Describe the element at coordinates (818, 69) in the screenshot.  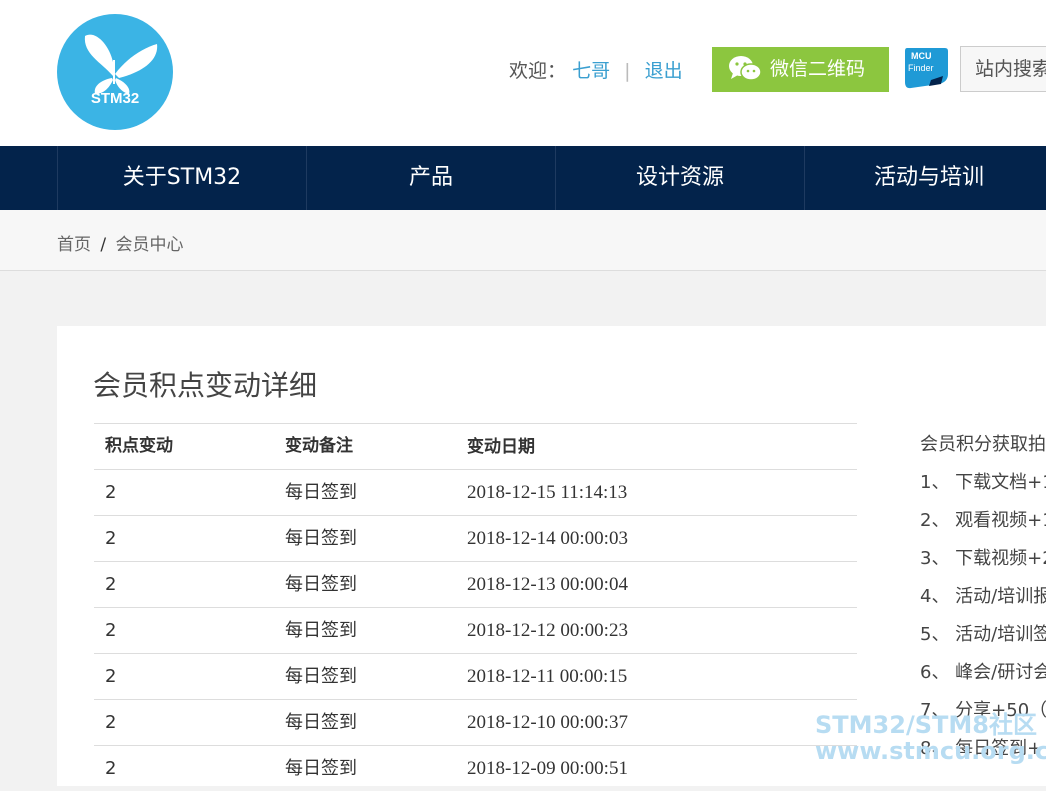
I see `wechat-button-label: 微信二维码` at that location.